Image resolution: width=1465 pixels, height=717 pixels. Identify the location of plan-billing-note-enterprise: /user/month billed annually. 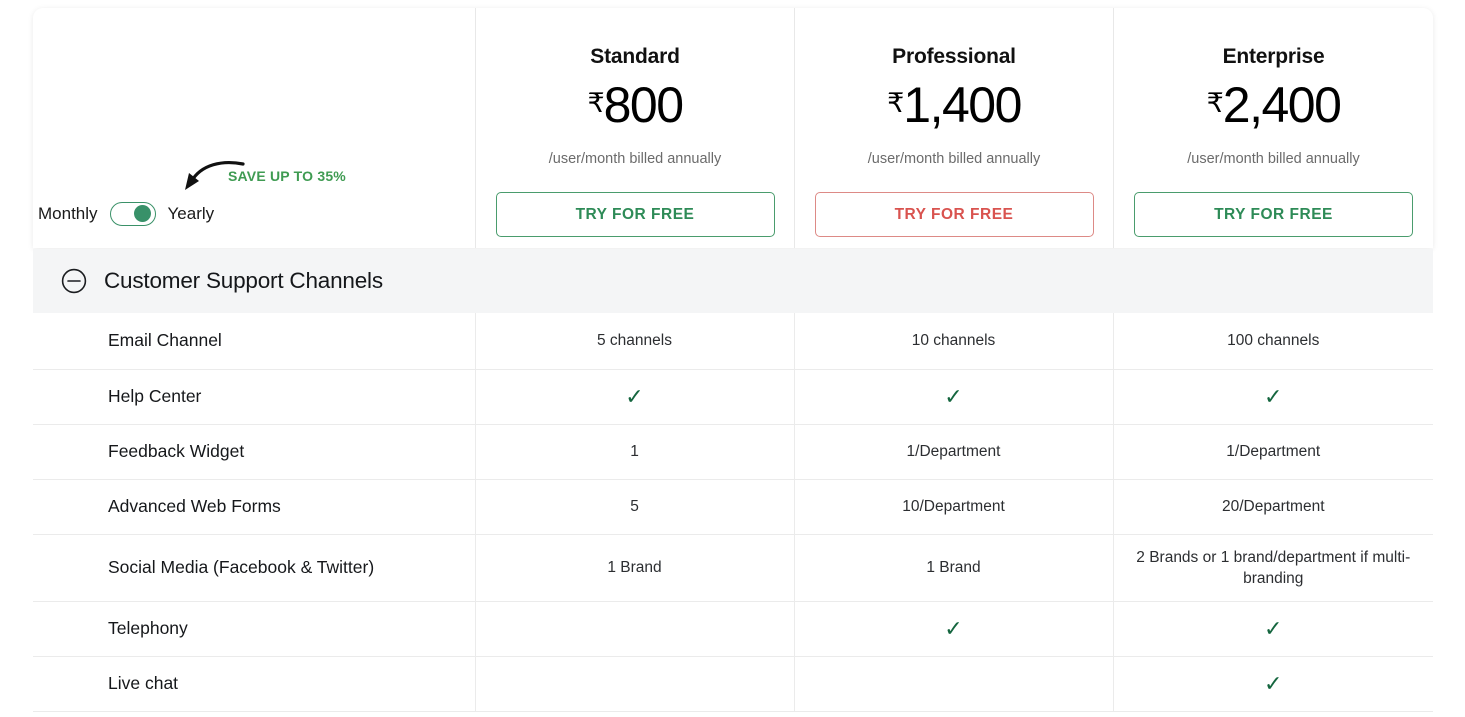
(1273, 159).